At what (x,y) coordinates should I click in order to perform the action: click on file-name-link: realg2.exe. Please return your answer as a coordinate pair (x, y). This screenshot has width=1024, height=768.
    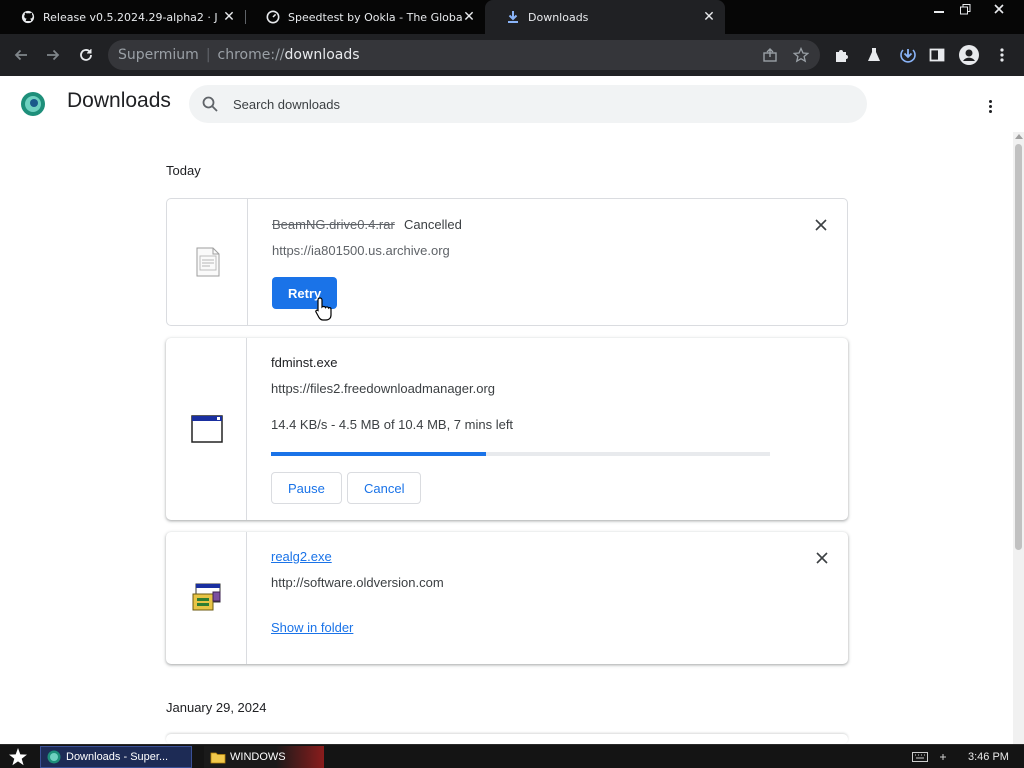
    Looking at the image, I should click on (301, 556).